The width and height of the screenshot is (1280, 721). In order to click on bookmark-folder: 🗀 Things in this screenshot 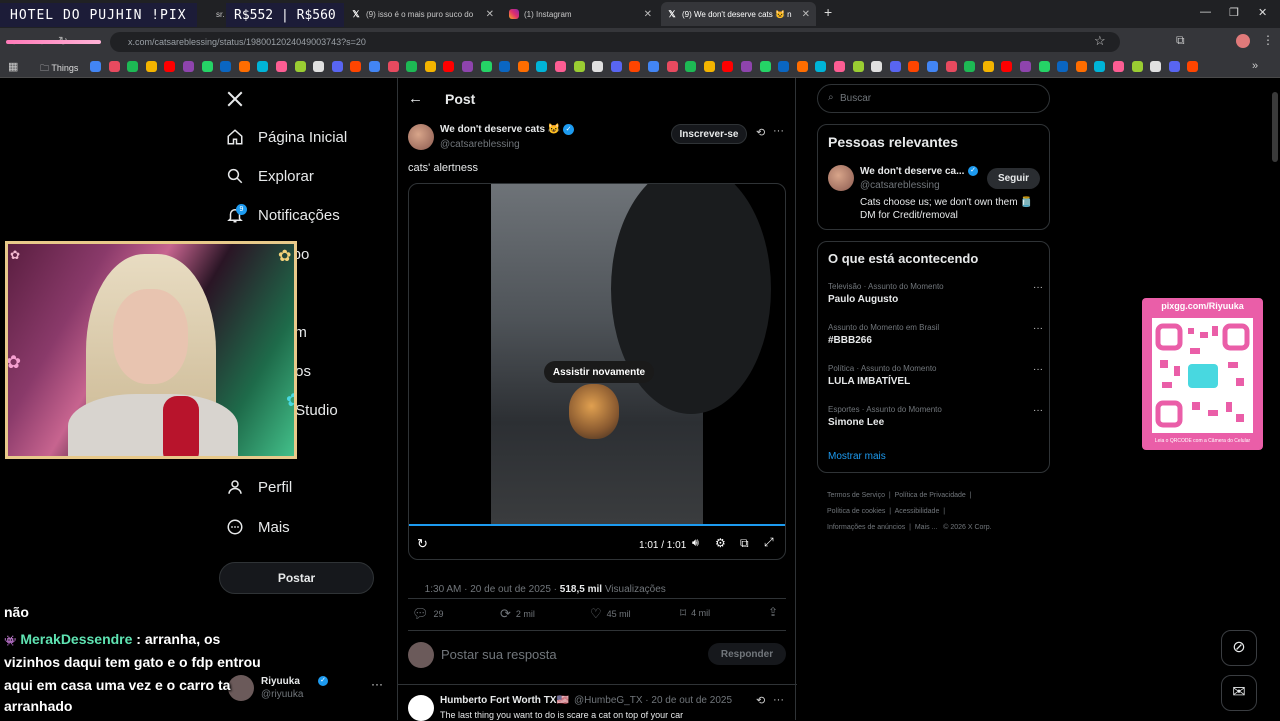, I will do `click(59, 69)`.